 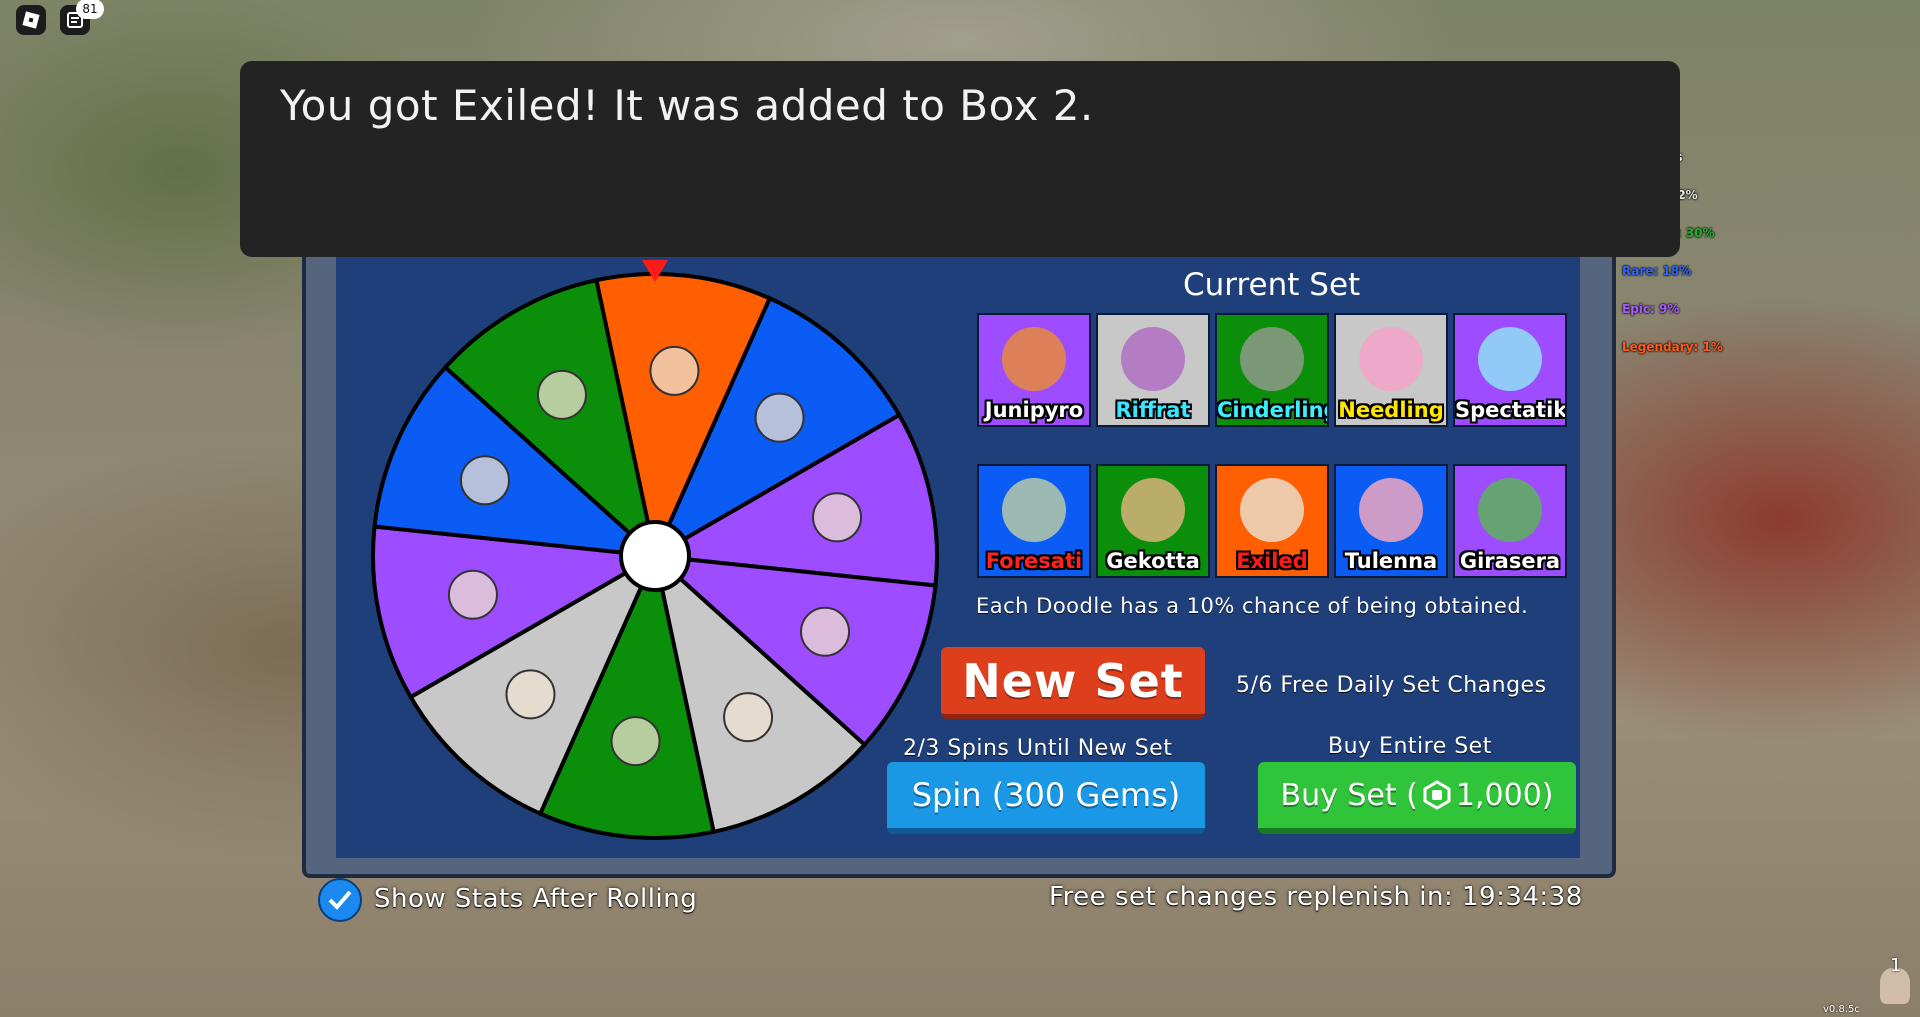 I want to click on roblox-menu-icon, so click(x=31, y=20).